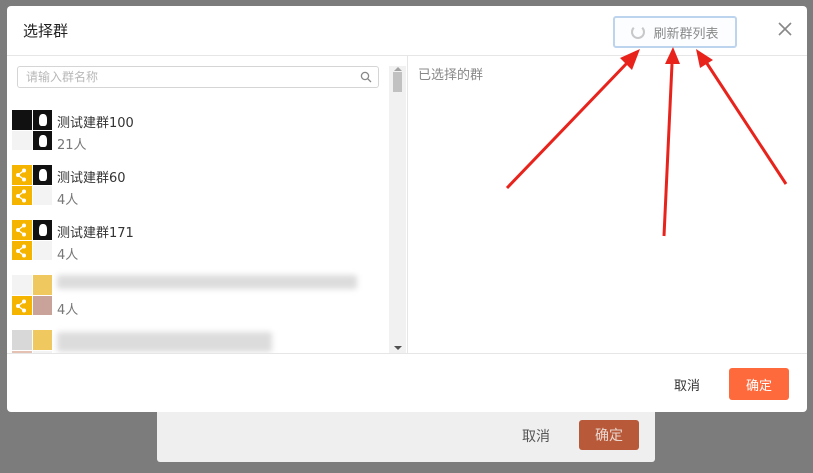 Image resolution: width=813 pixels, height=473 pixels. Describe the element at coordinates (609, 435) in the screenshot. I see `background-confirm-button: 确定` at that location.